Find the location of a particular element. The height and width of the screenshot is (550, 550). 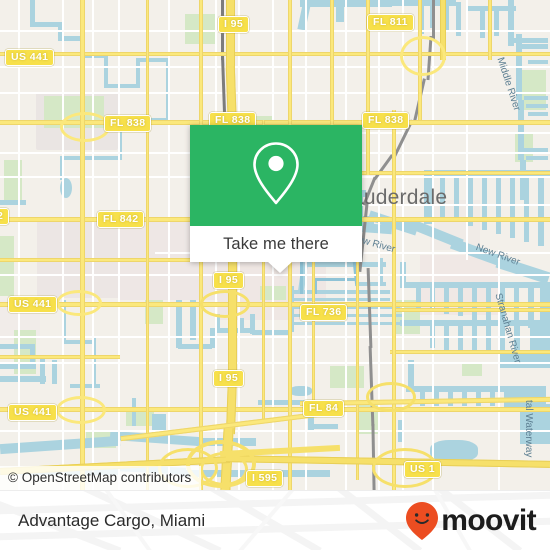

moovit-brand: moovit is located at coordinates (471, 521).